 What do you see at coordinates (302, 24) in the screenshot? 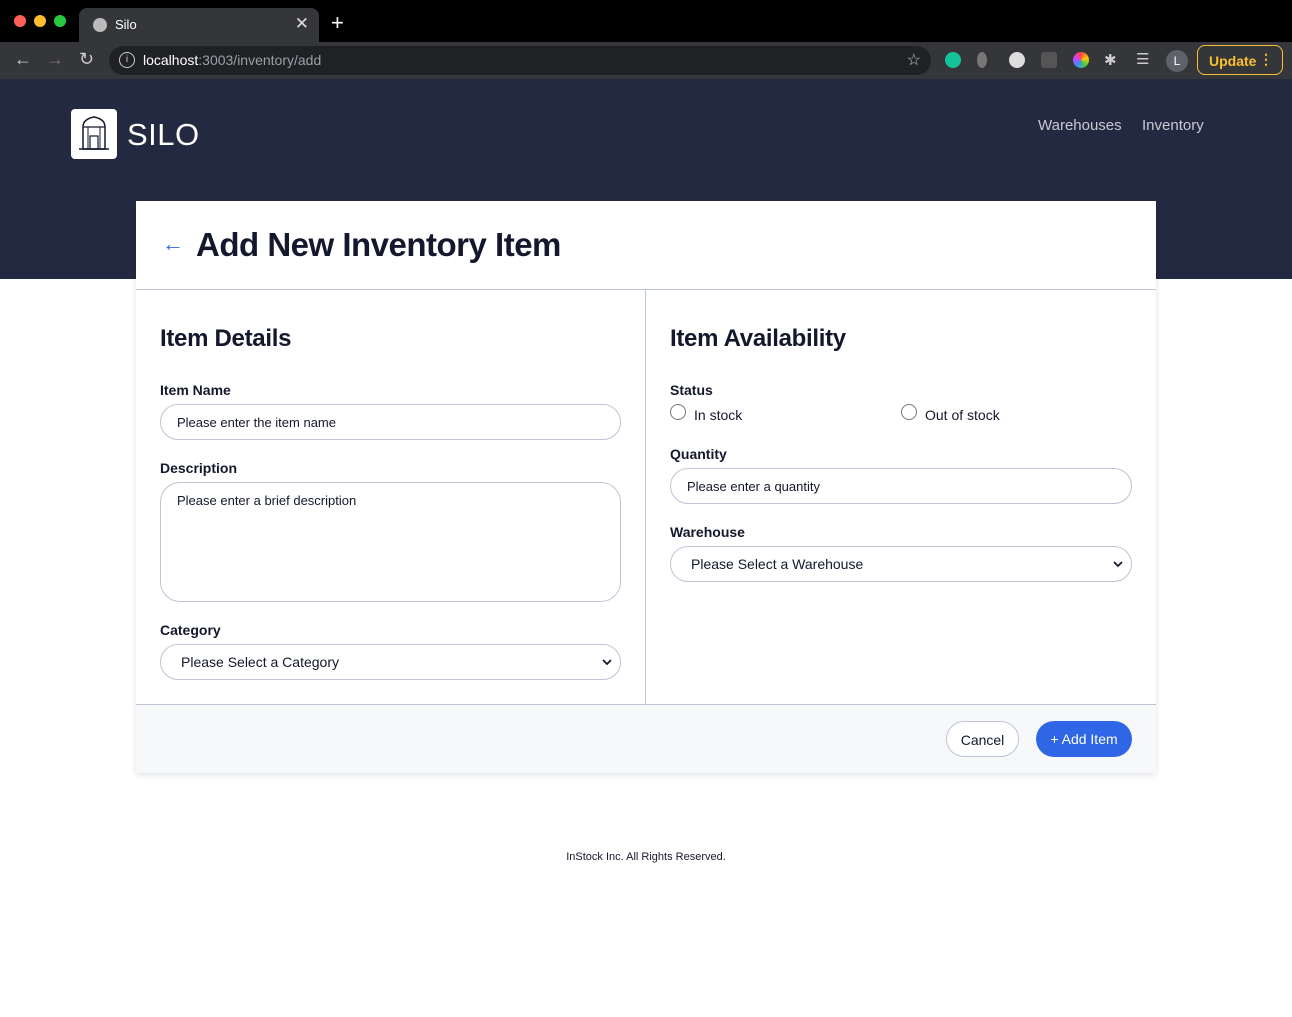
I see `close-tab-icon: ✕` at bounding box center [302, 24].